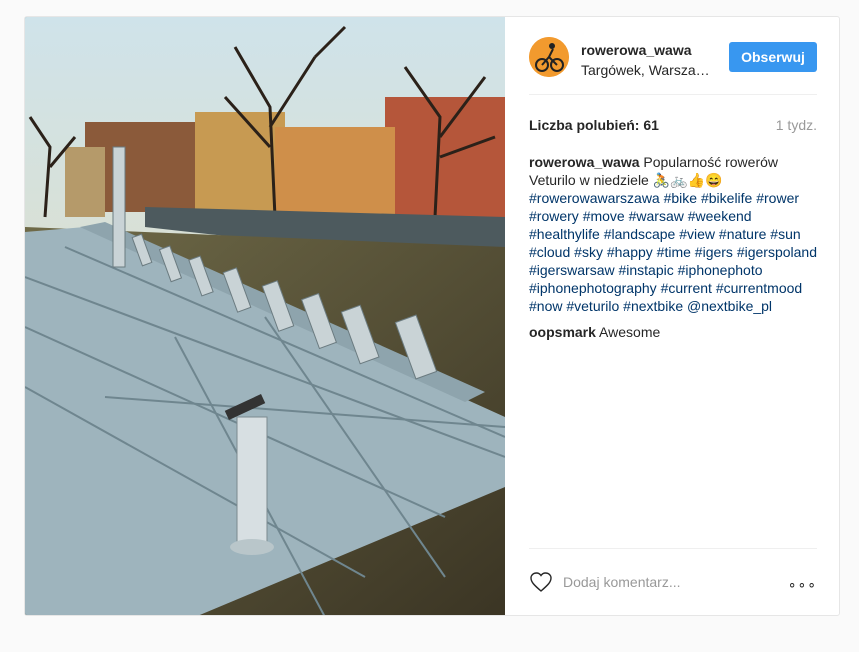 The height and width of the screenshot is (652, 859). What do you see at coordinates (680, 198) in the screenshot?
I see `hashtag-link: #bike` at bounding box center [680, 198].